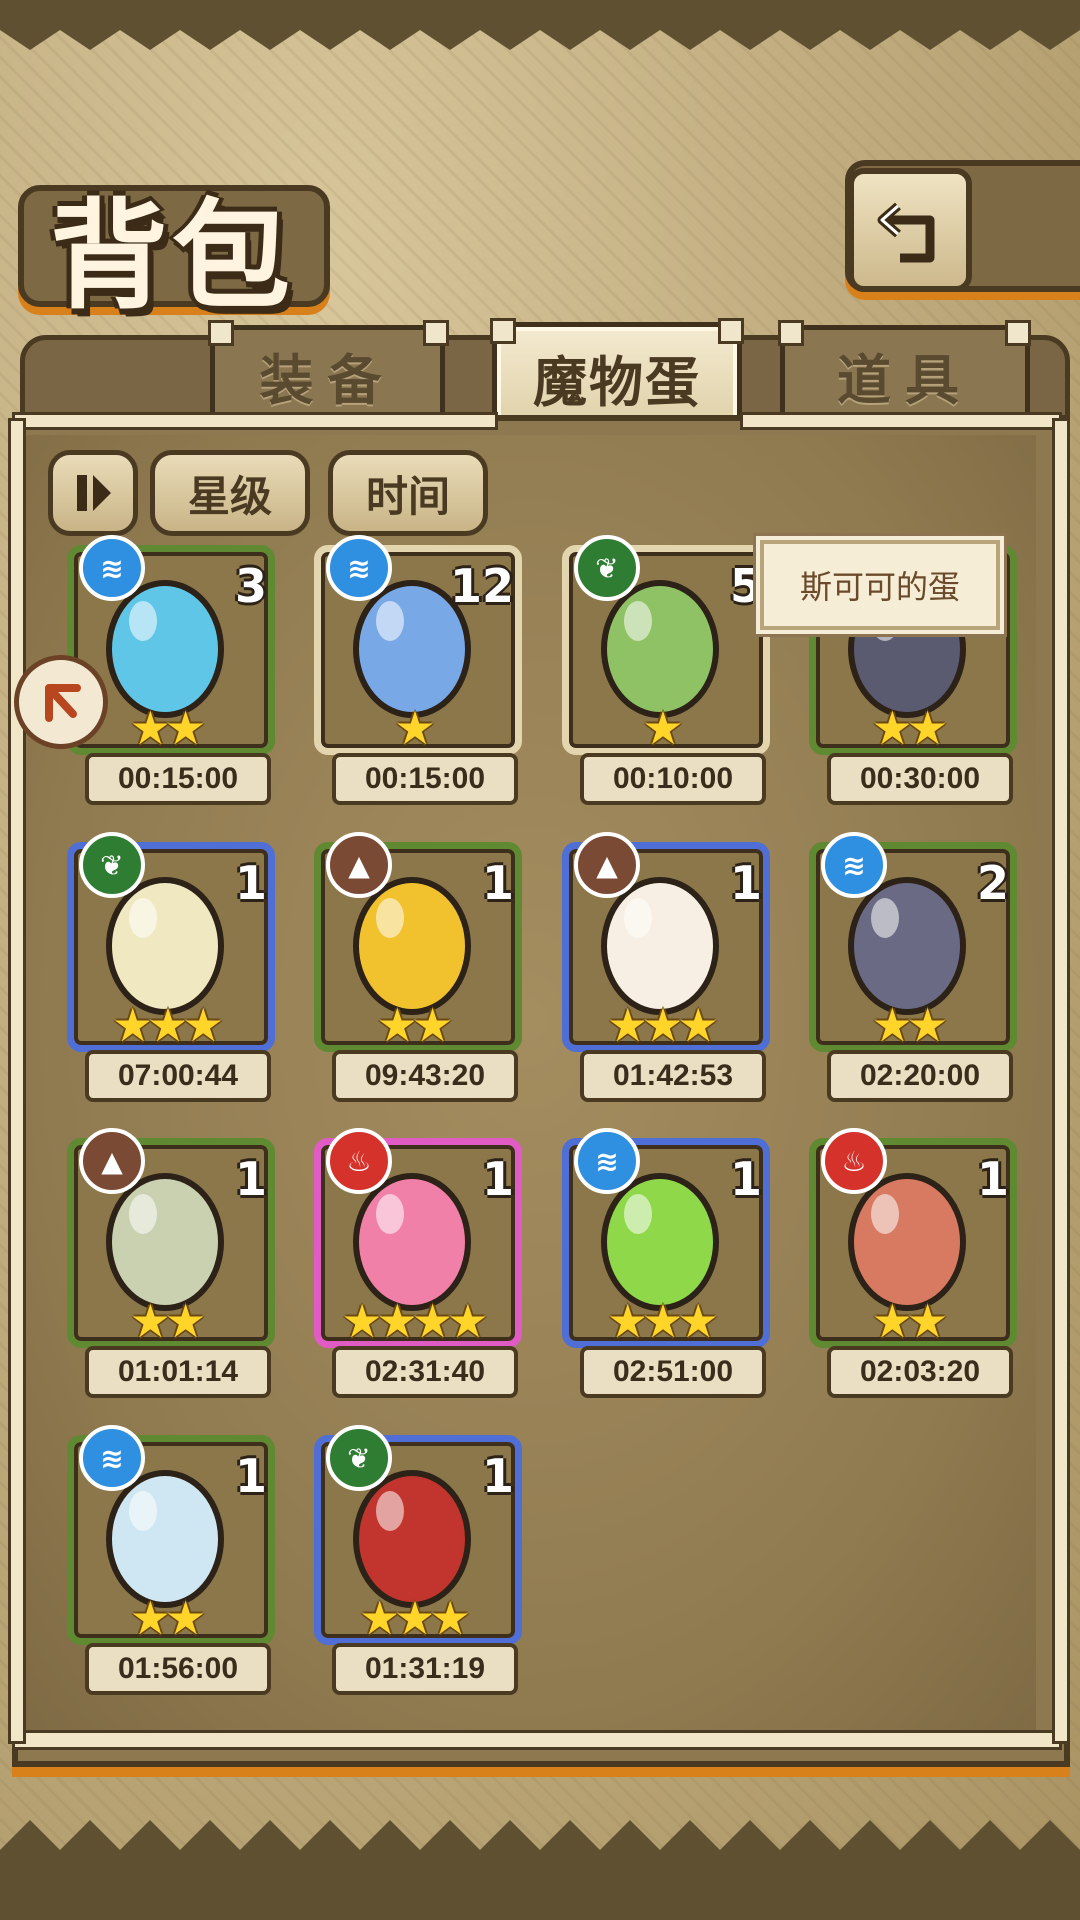 This screenshot has height=1920, width=1080. Describe the element at coordinates (540, 25) in the screenshot. I see `top-zigzag-border` at that location.